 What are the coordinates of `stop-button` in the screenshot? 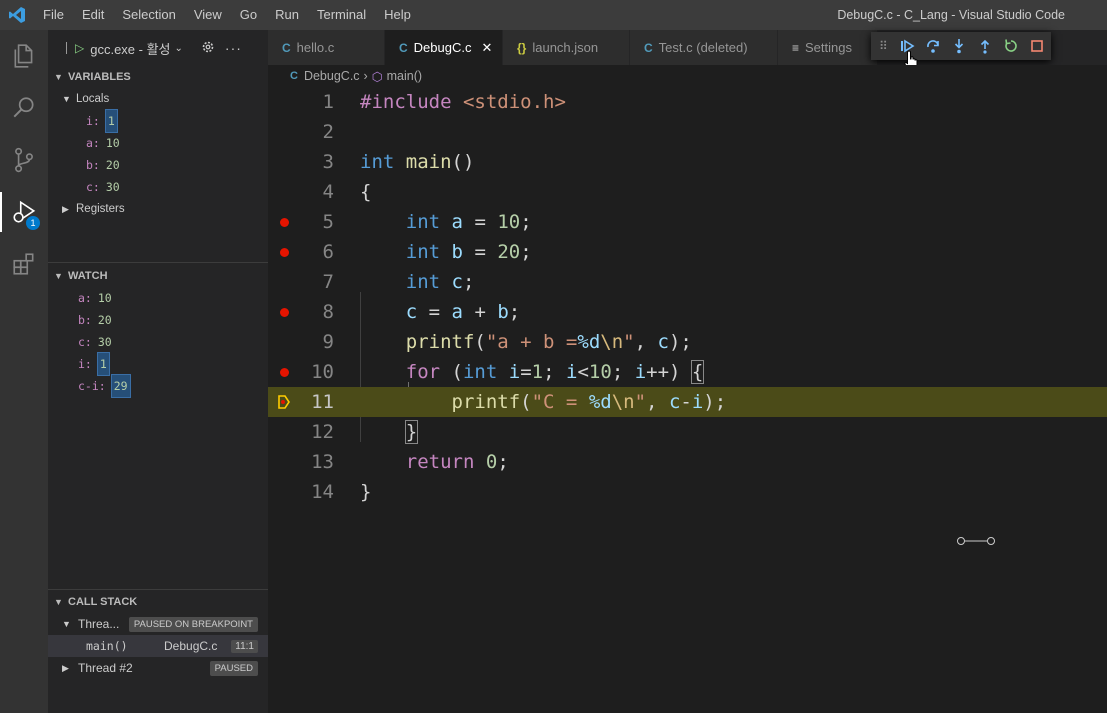 It's located at (1037, 46).